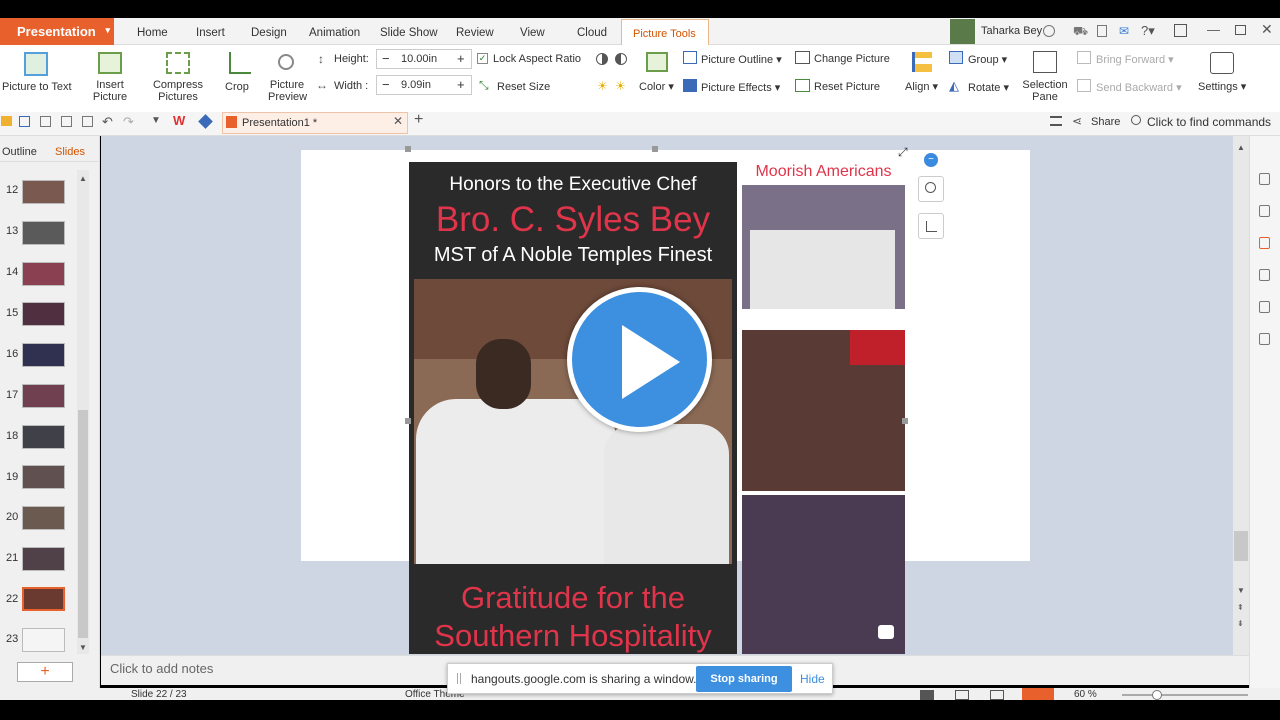 The image size is (1280, 720). I want to click on group-button: Group ▾, so click(987, 59).